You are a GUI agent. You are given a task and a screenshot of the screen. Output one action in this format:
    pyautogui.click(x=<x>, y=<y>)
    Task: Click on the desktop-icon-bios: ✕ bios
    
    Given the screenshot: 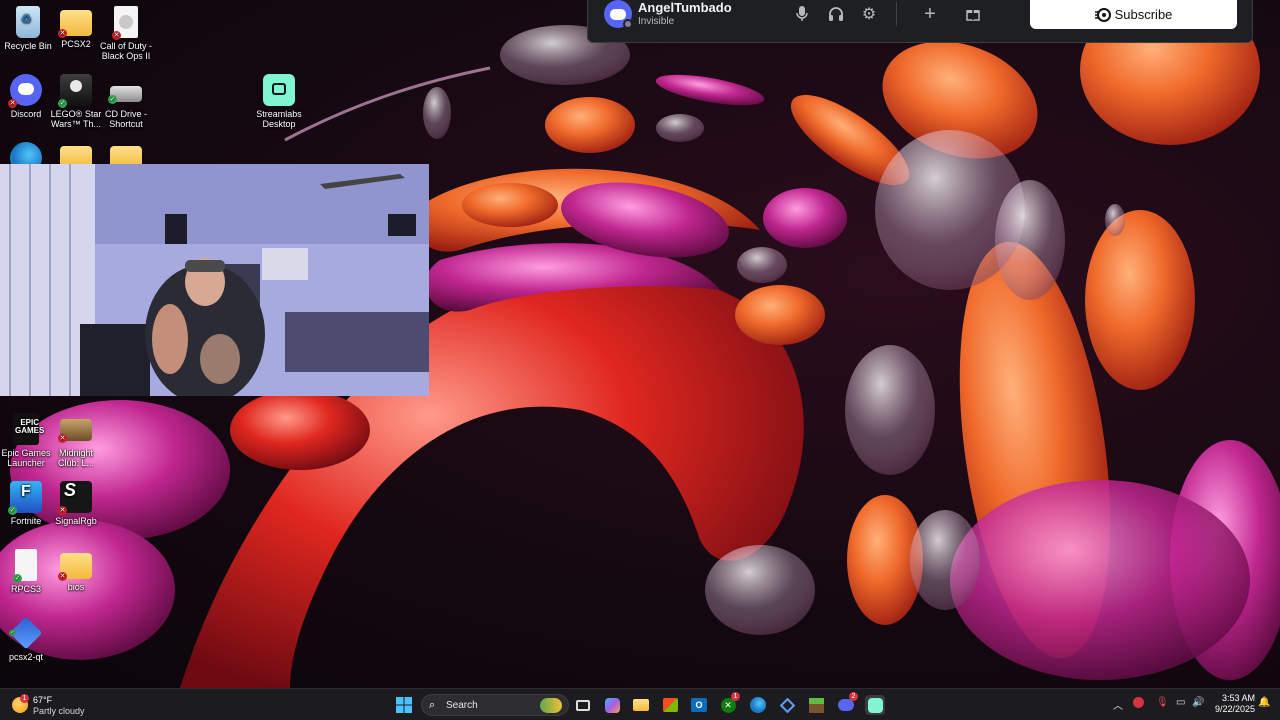 What is the action you would take?
    pyautogui.click(x=76, y=570)
    